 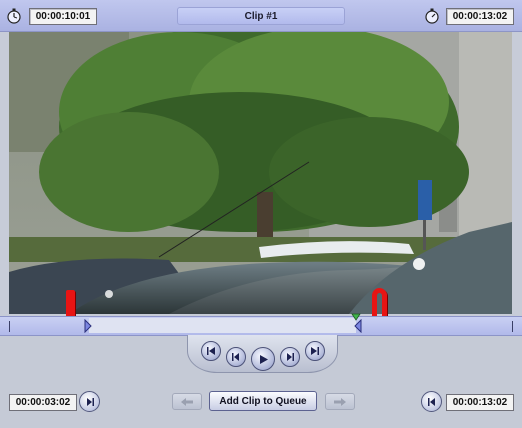 I want to click on step-back-button, so click(x=236, y=357).